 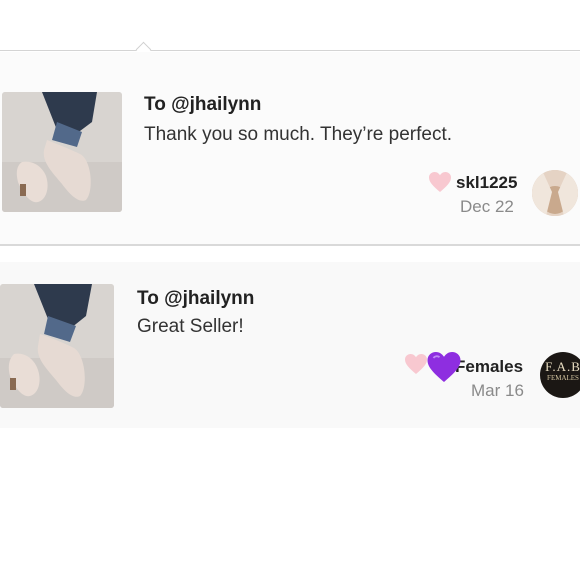 I want to click on purple-heart-icon, so click(x=444, y=367).